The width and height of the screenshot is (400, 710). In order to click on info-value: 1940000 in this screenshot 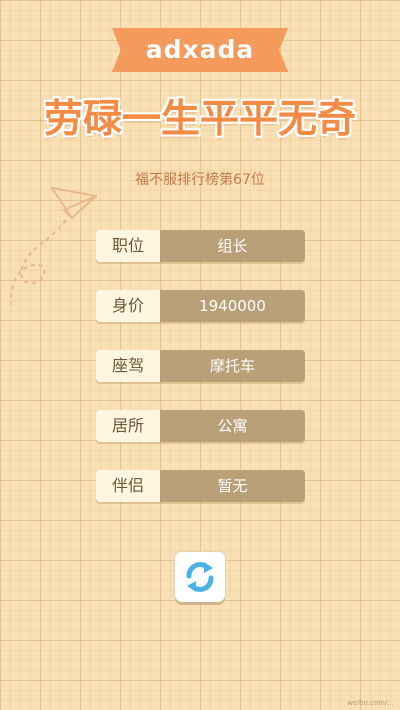, I will do `click(232, 306)`.